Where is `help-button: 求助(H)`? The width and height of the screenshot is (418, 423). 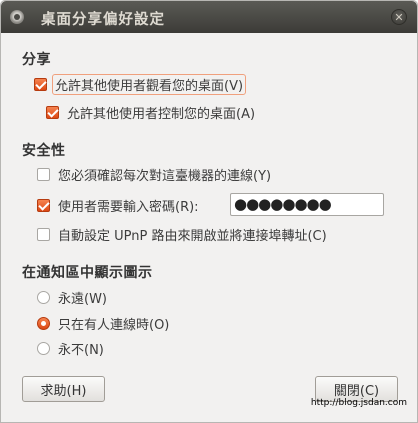 help-button: 求助(H) is located at coordinates (63, 389).